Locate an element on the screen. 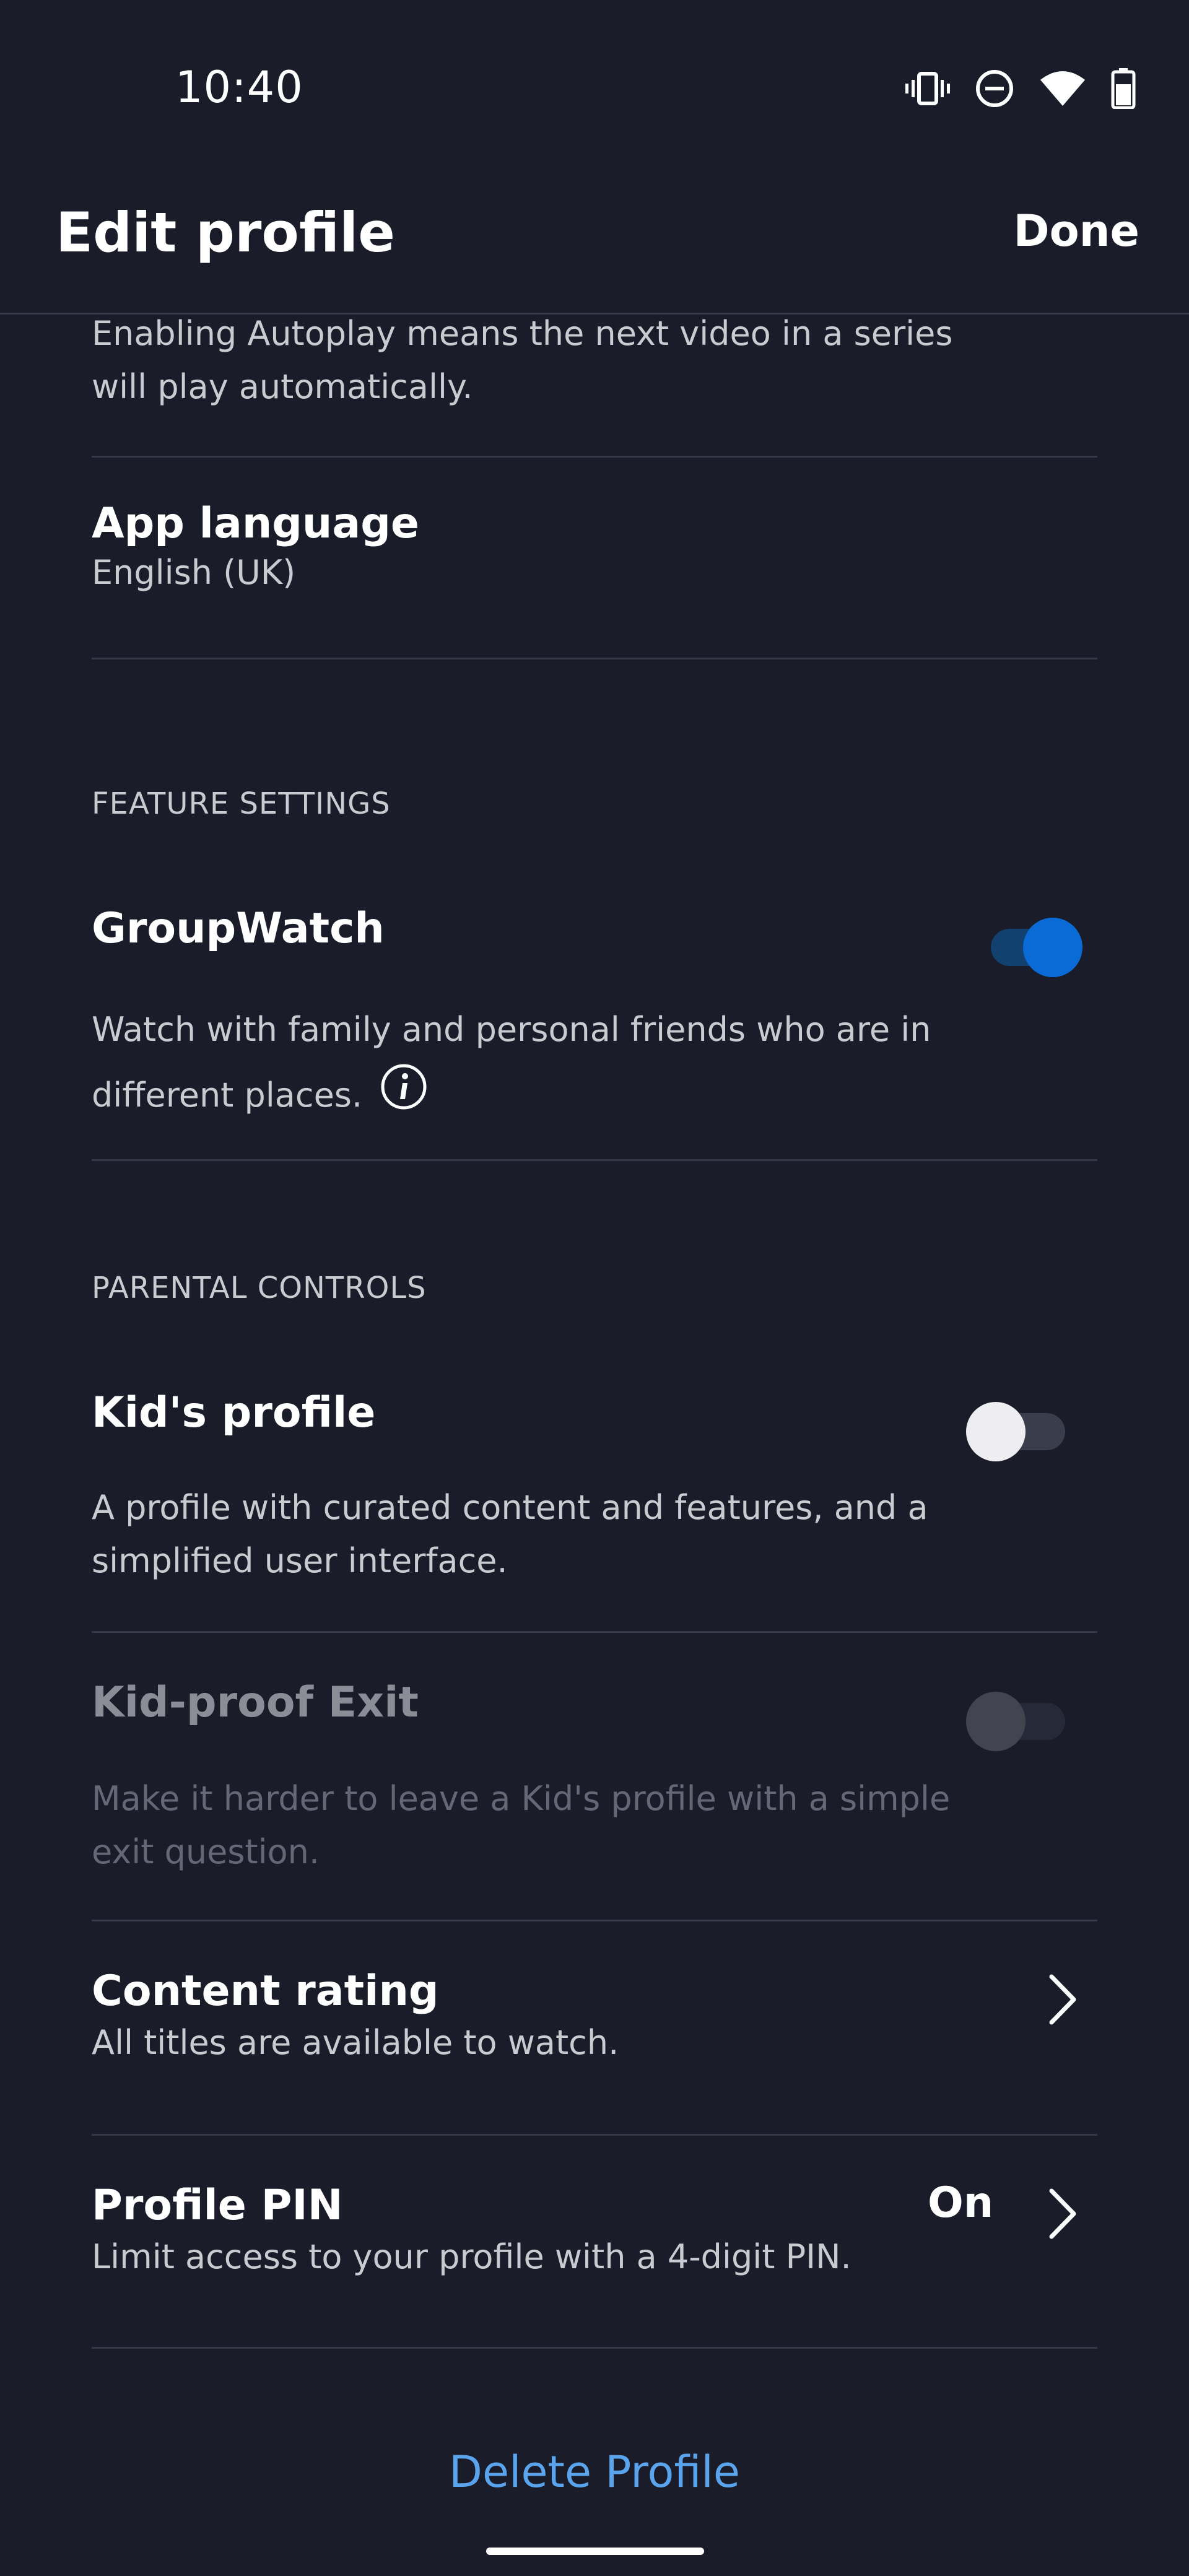 Image resolution: width=1189 pixels, height=2576 pixels. app-language-row: App language English (UK) is located at coordinates (594, 564).